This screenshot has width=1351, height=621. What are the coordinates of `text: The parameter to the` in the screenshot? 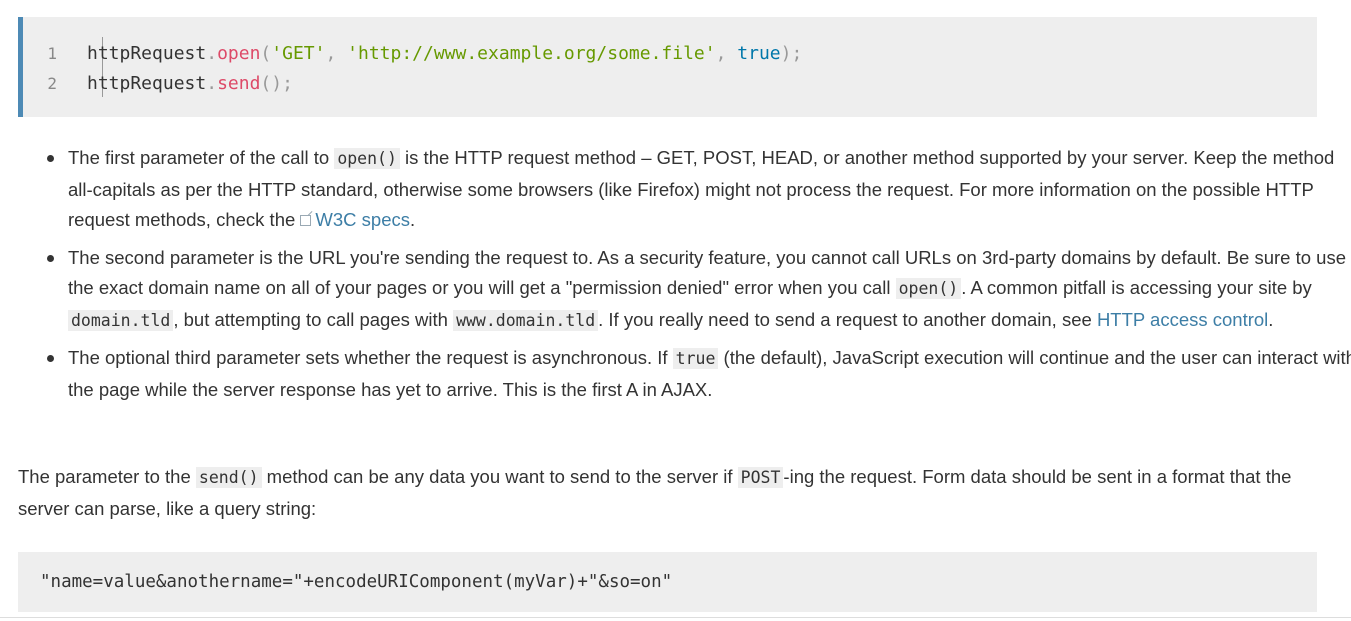 It's located at (107, 476).